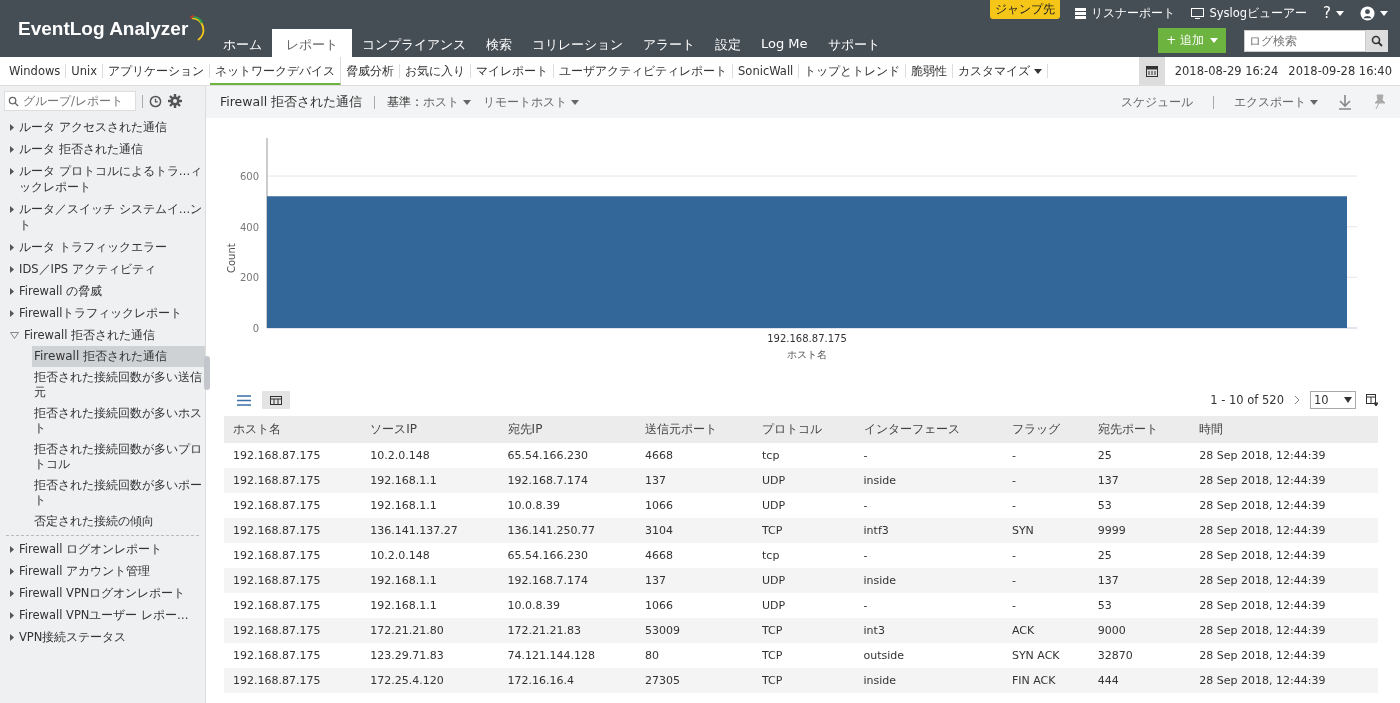 This screenshot has width=1400, height=703. Describe the element at coordinates (804, 429) in the screenshot. I see `column-header: プロトコル` at that location.